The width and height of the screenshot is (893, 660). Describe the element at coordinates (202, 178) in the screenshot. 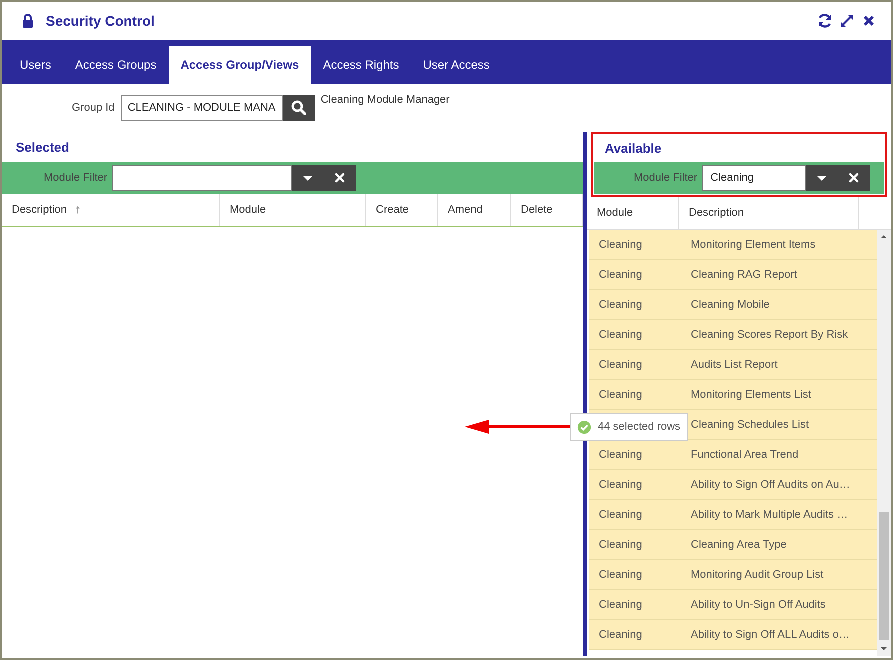

I see `module-filter-field` at that location.